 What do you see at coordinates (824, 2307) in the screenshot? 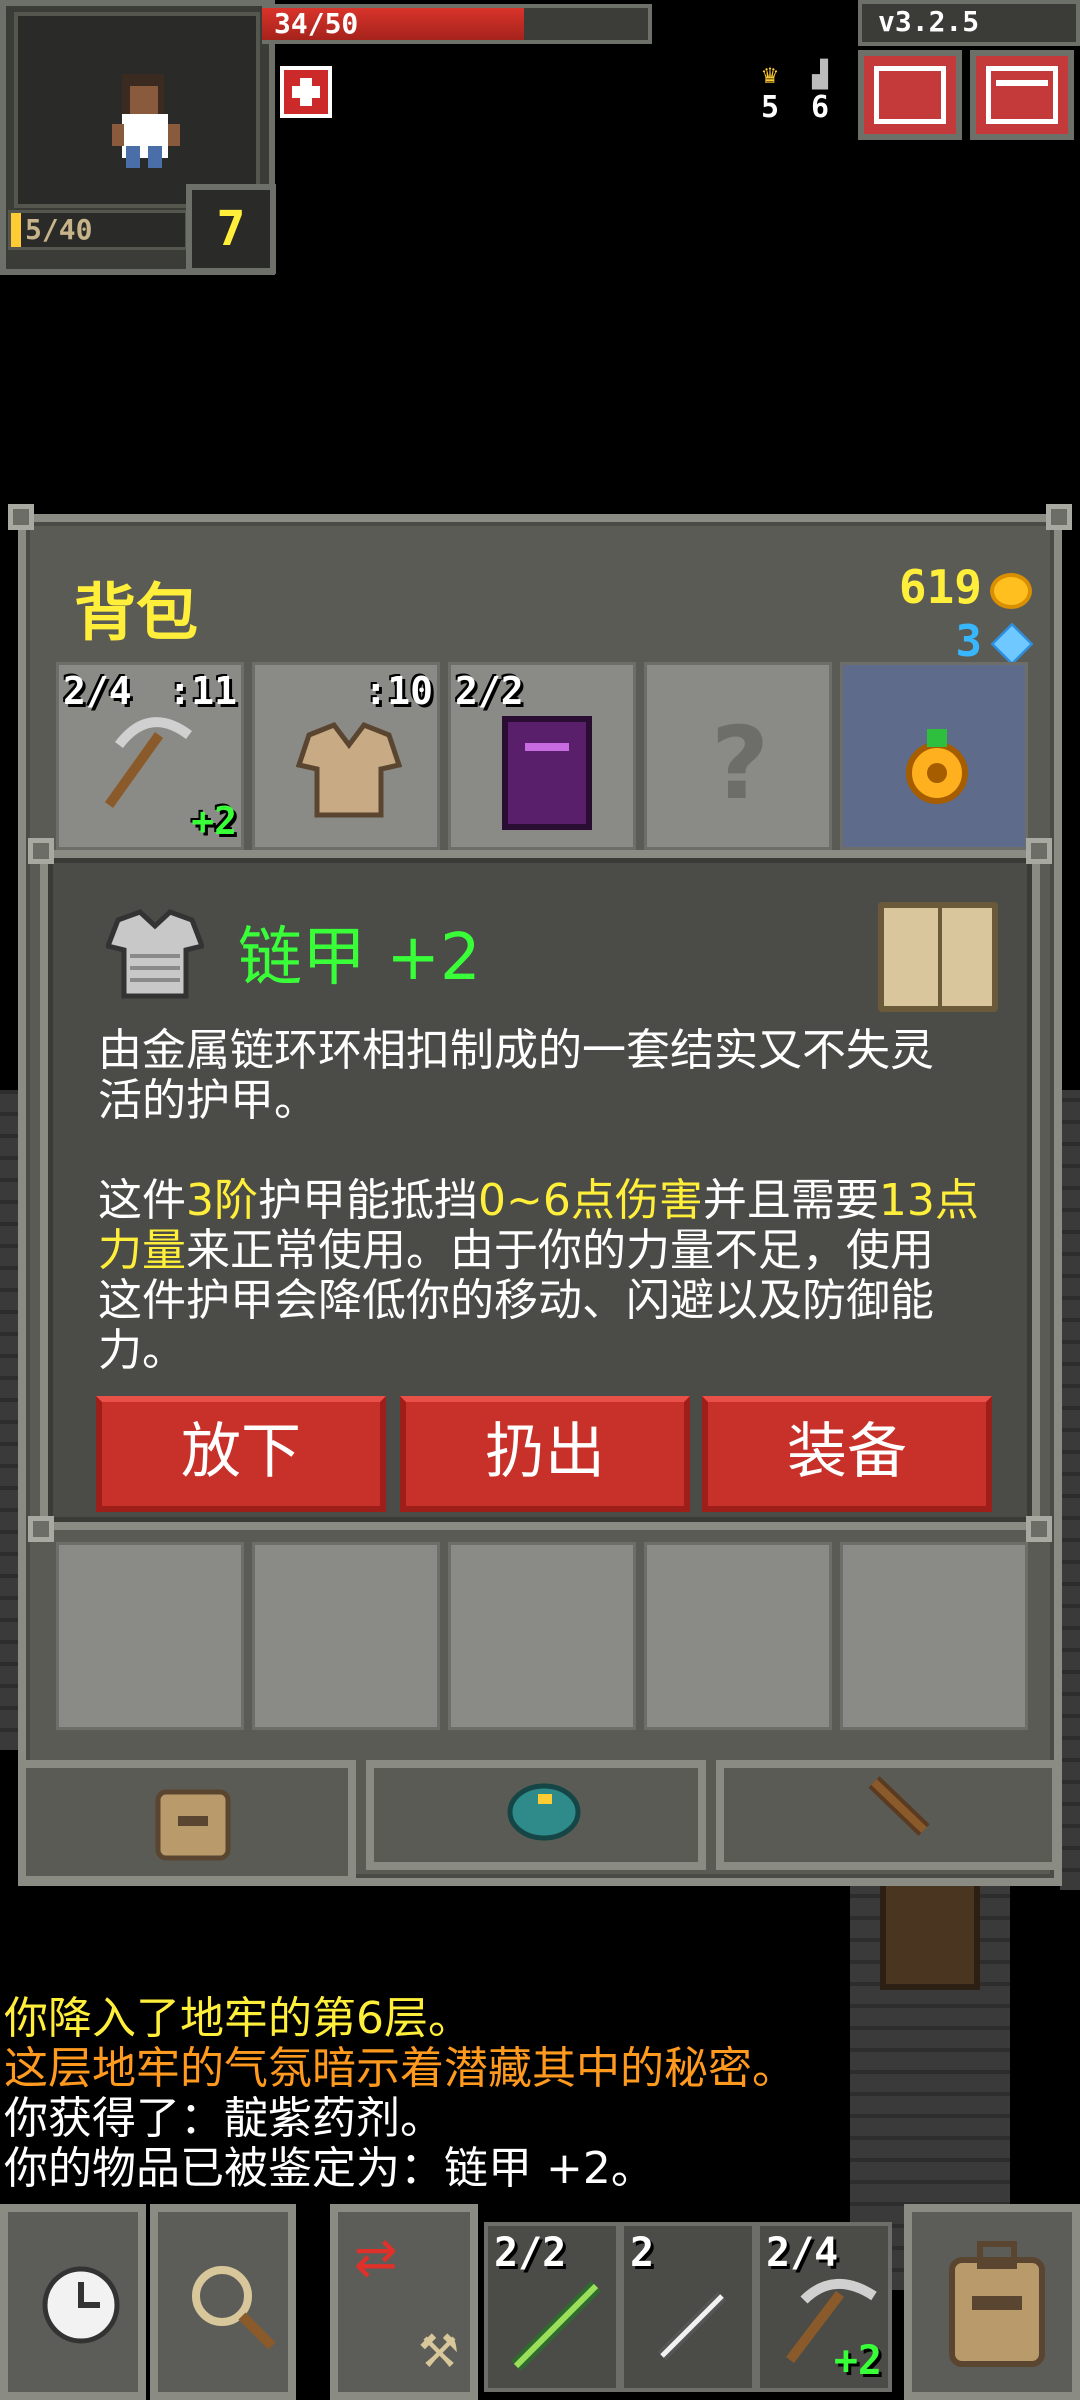
I see `quickslot: 2/4 +2` at bounding box center [824, 2307].